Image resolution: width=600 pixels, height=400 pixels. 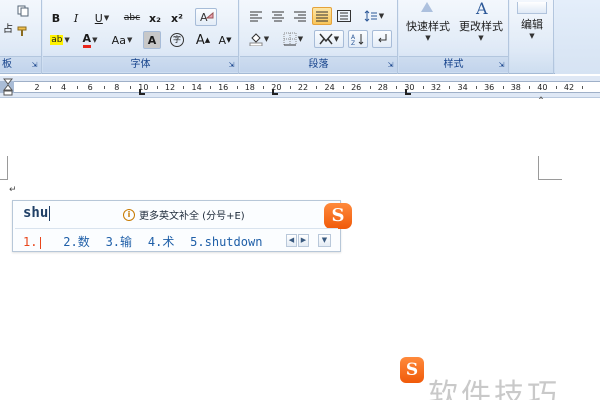 I want to click on enter-mark-icon, so click(x=382, y=38).